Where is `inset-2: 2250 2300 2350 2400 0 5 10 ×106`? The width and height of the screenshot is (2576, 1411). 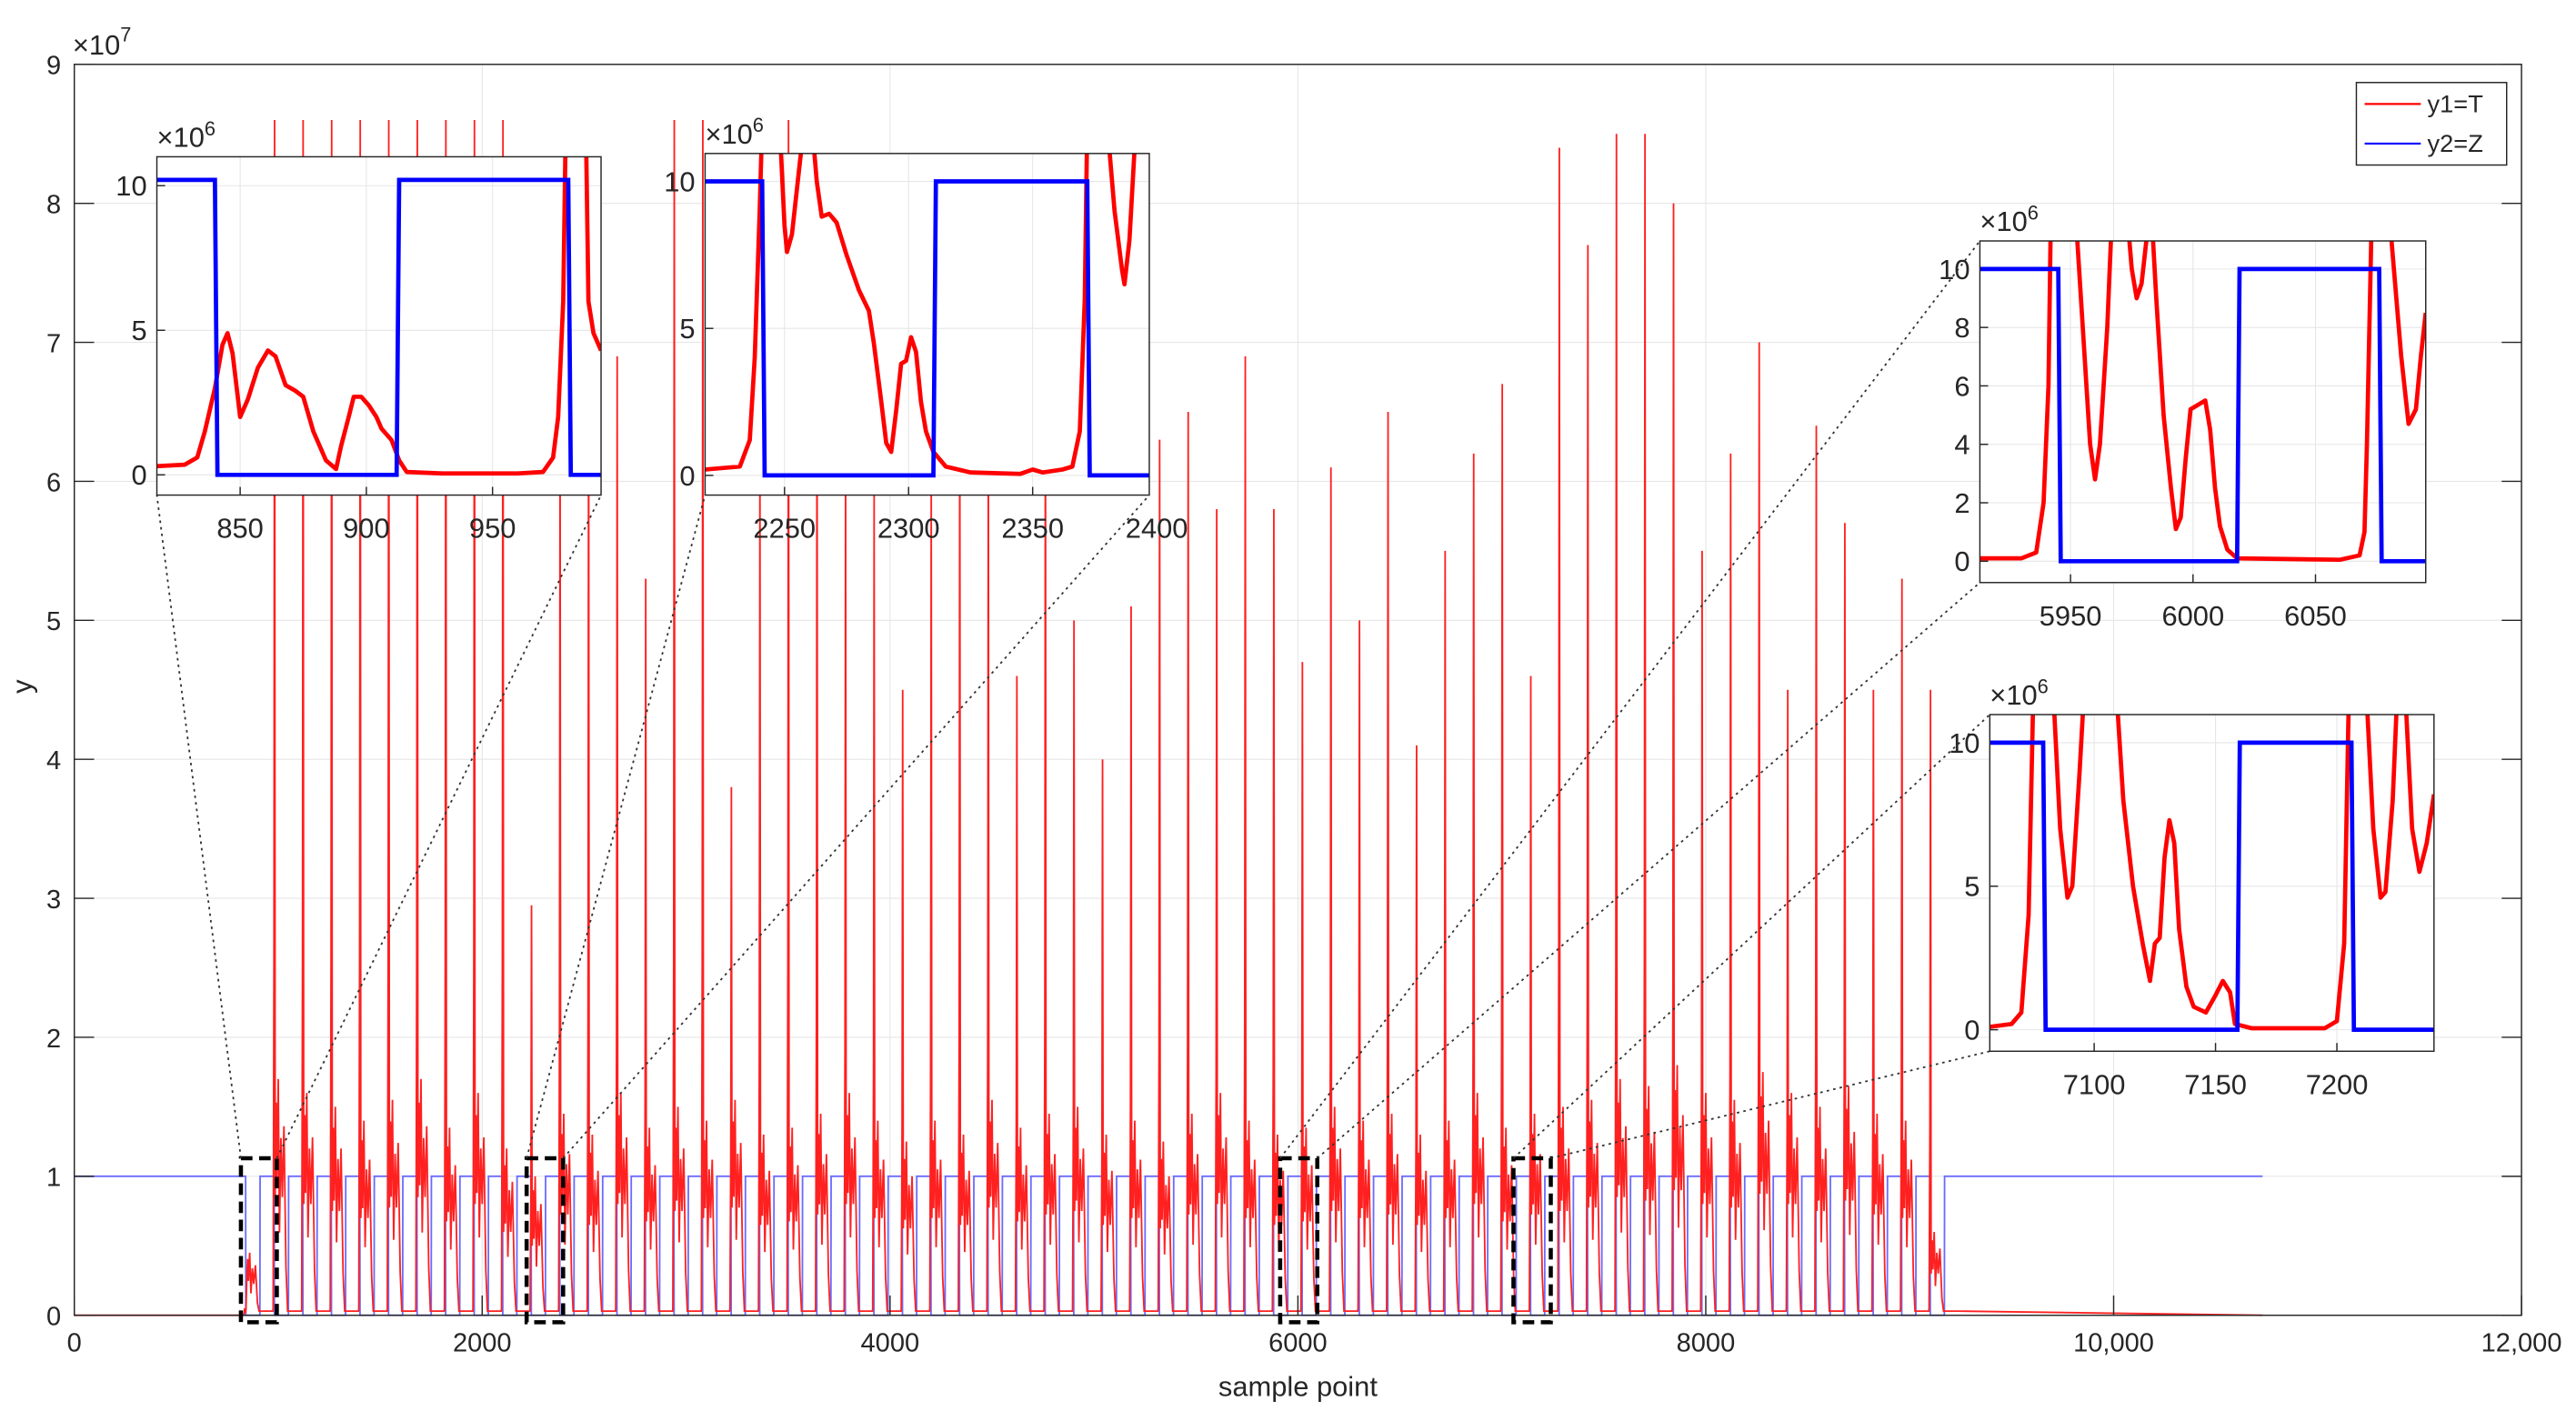 inset-2: 2250 2300 2350 2400 0 5 10 ×106 is located at coordinates (926, 329).